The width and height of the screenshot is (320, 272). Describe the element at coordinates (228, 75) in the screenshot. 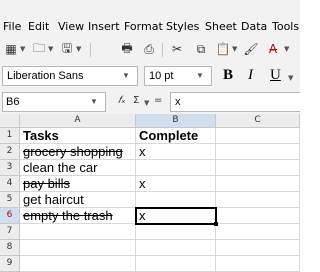

I see `bold-button: B` at that location.